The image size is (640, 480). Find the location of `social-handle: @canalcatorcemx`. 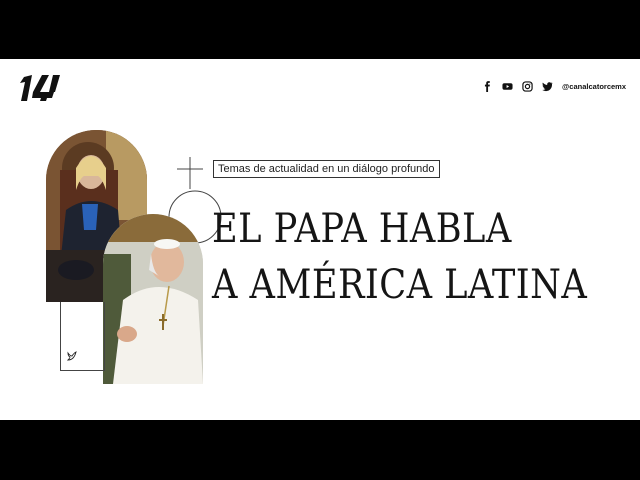

social-handle: @canalcatorcemx is located at coordinates (594, 86).